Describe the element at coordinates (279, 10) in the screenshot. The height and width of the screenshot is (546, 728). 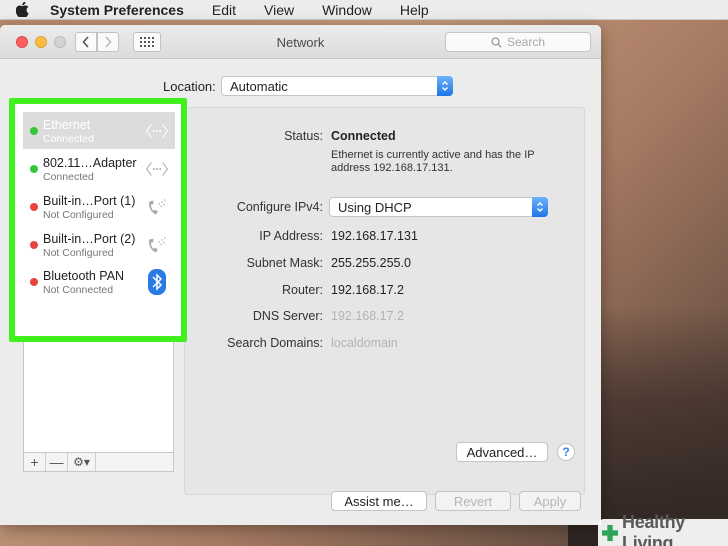
I see `menu-view: View` at that location.